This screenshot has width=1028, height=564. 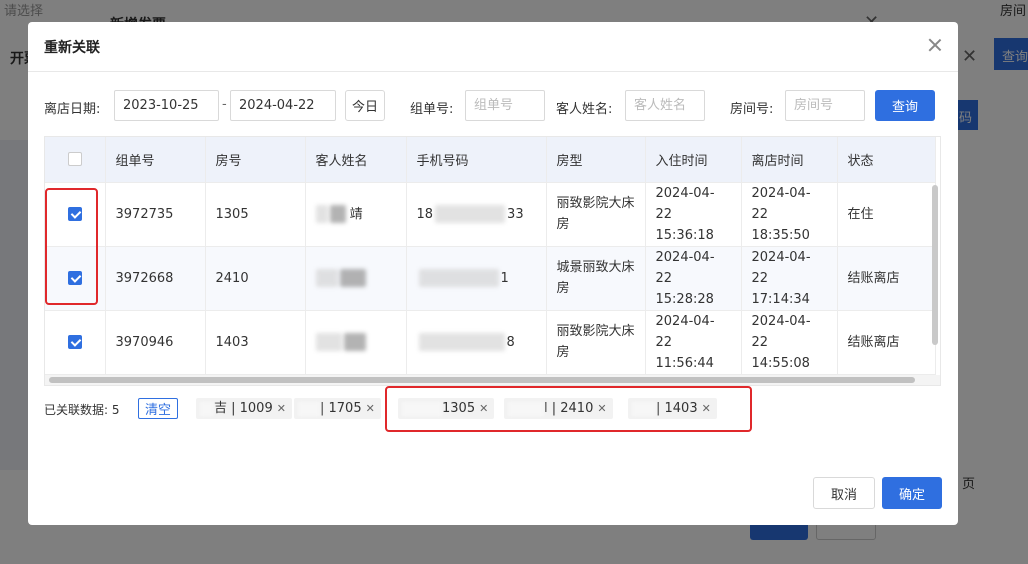 I want to click on cell-checkout: 2024-04-22 14:55:08, so click(x=789, y=342).